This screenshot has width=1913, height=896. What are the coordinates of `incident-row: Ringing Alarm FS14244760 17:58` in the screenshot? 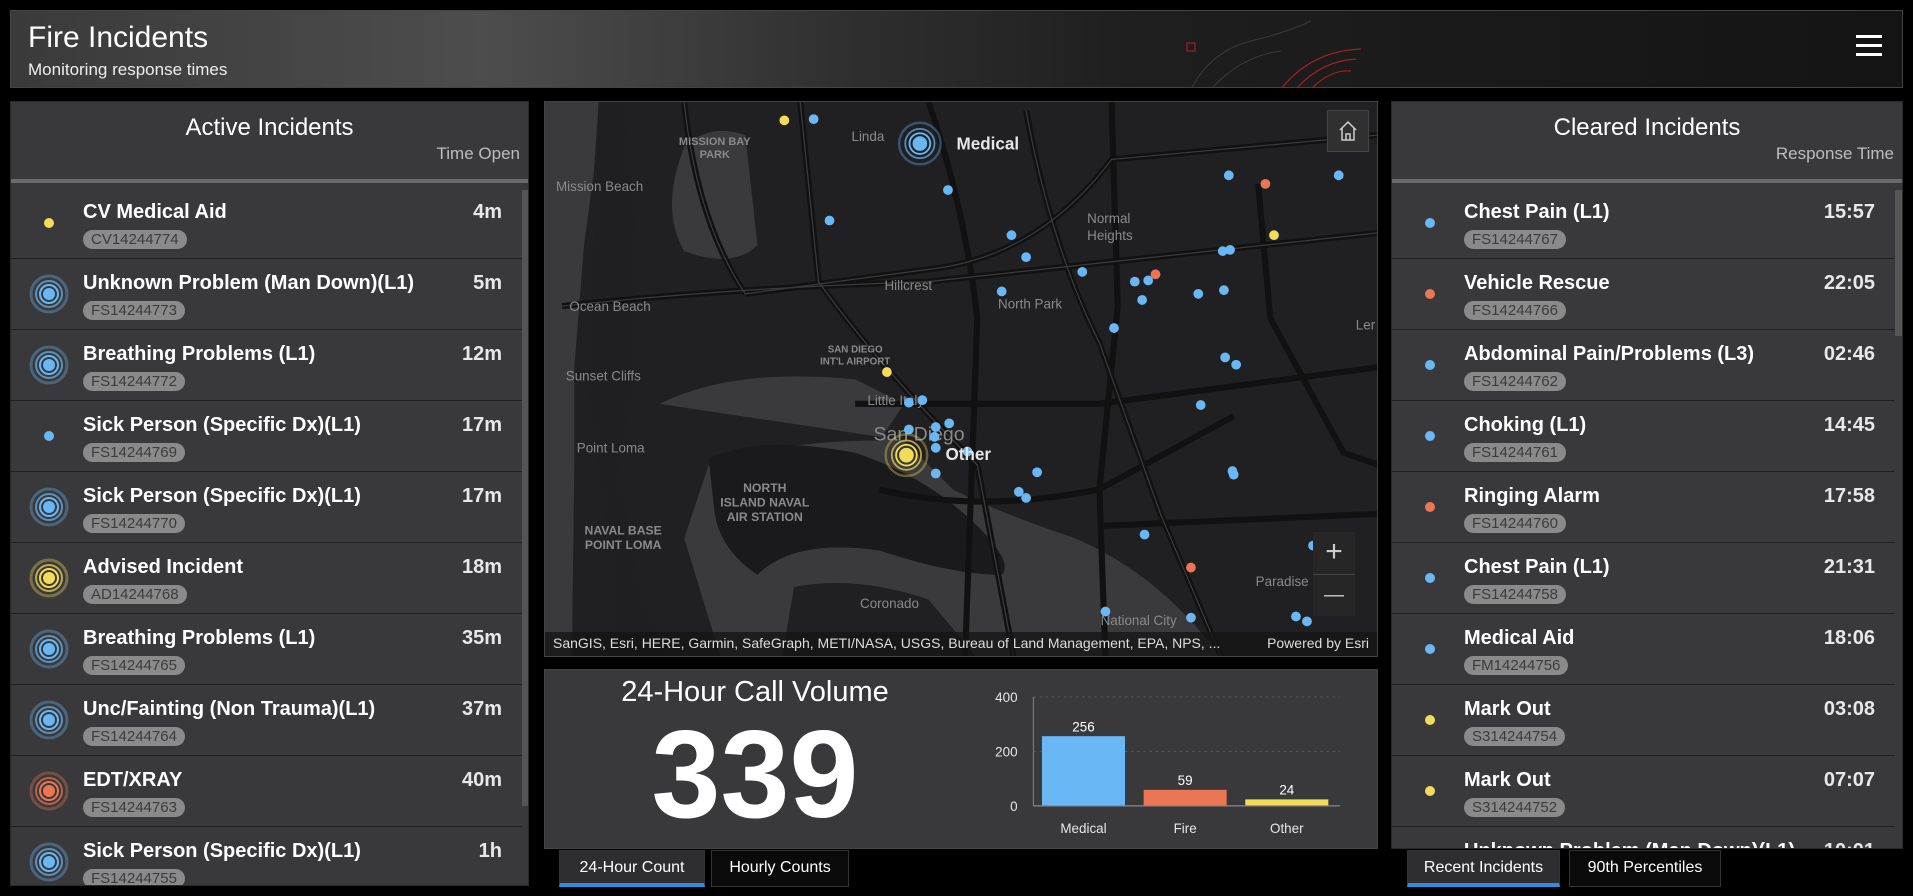 It's located at (1643, 507).